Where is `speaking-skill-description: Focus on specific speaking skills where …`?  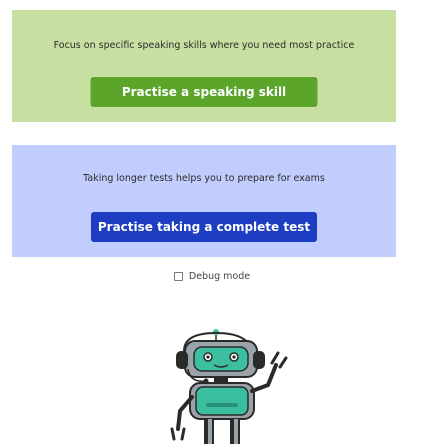
speaking-skill-description: Focus on specific speaking skills where … is located at coordinates (204, 45).